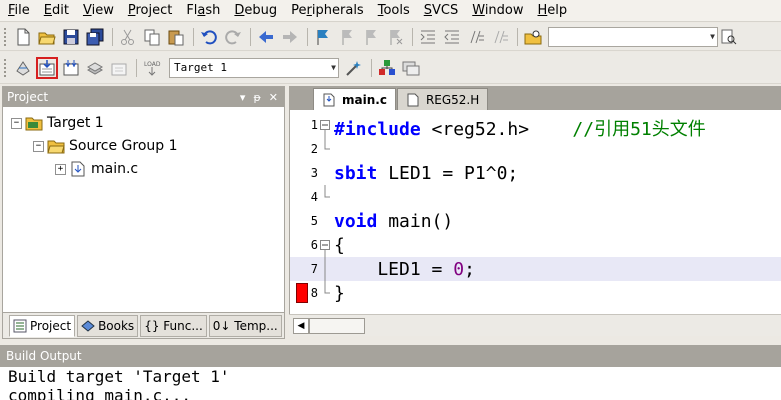 The width and height of the screenshot is (781, 400). What do you see at coordinates (95, 37) in the screenshot?
I see `save-all-button` at bounding box center [95, 37].